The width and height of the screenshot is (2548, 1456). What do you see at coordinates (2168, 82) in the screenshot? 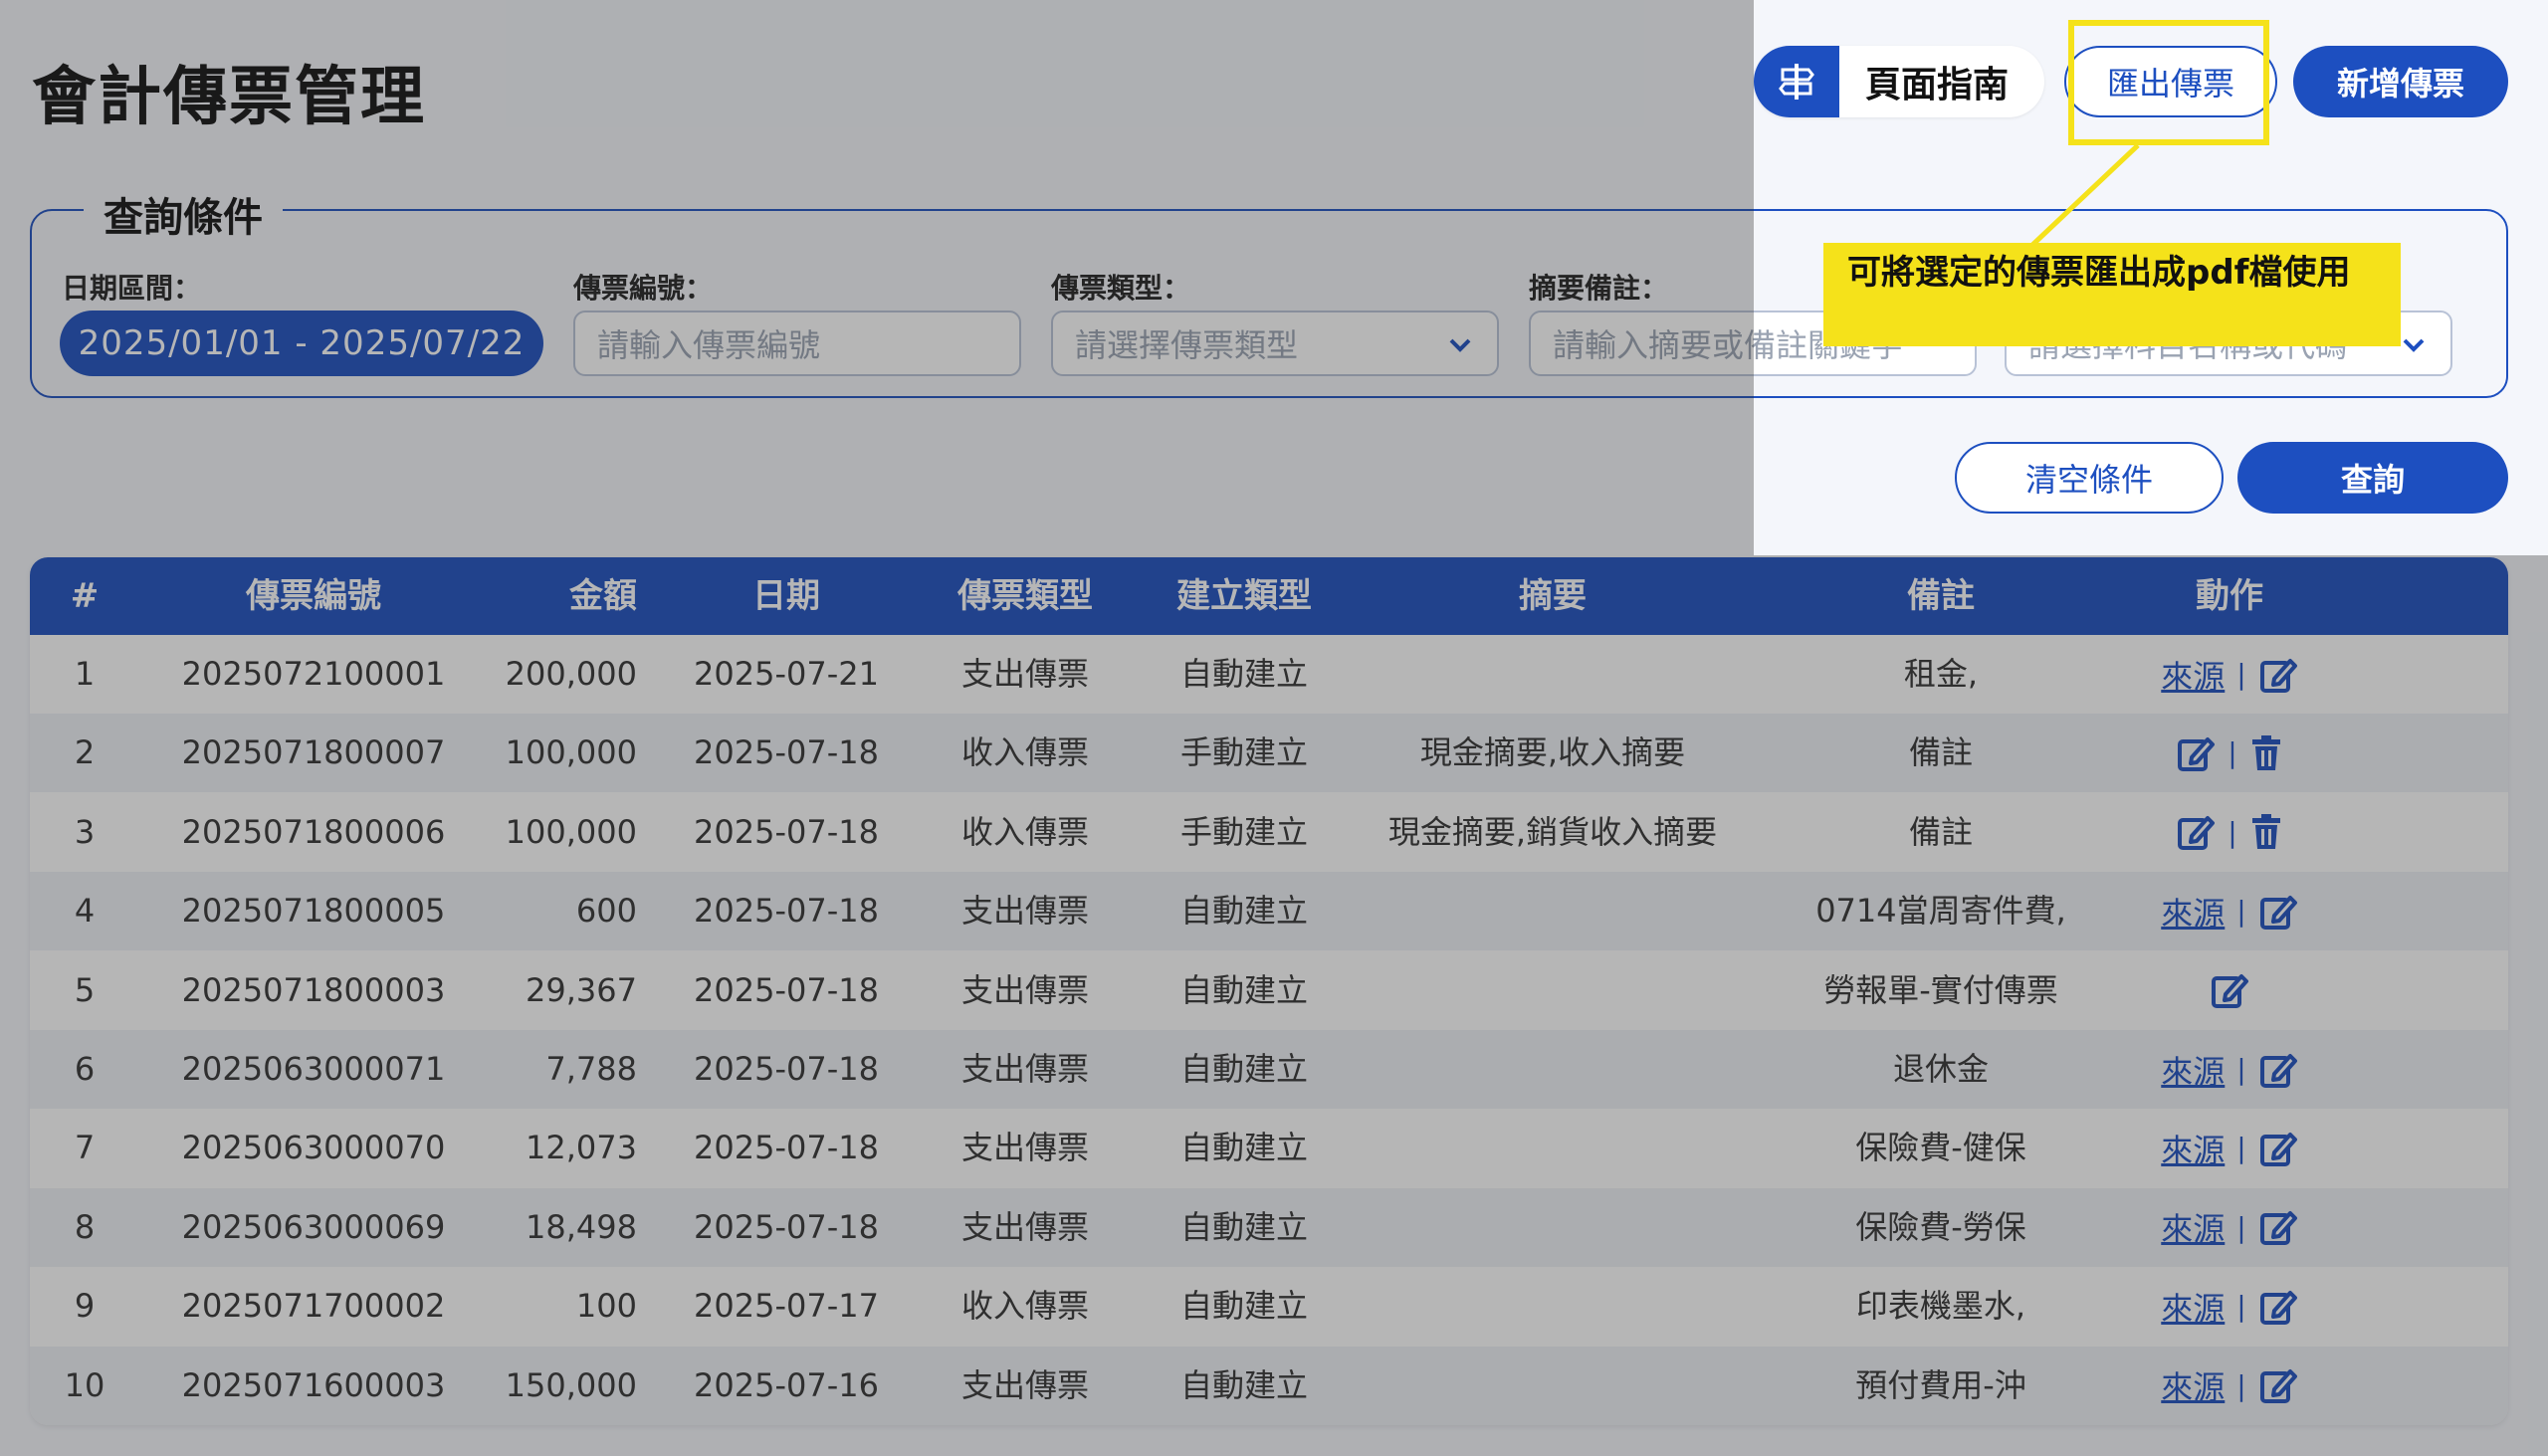
I see `export-button-highlight` at bounding box center [2168, 82].